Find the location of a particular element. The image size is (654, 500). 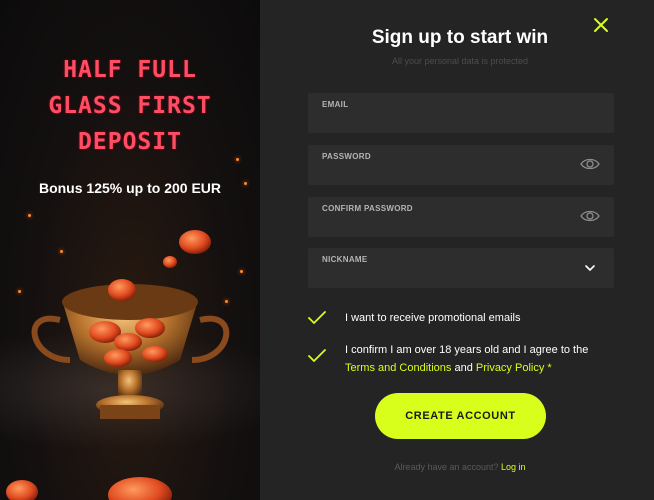

email-field: EMAIL is located at coordinates (461, 113).